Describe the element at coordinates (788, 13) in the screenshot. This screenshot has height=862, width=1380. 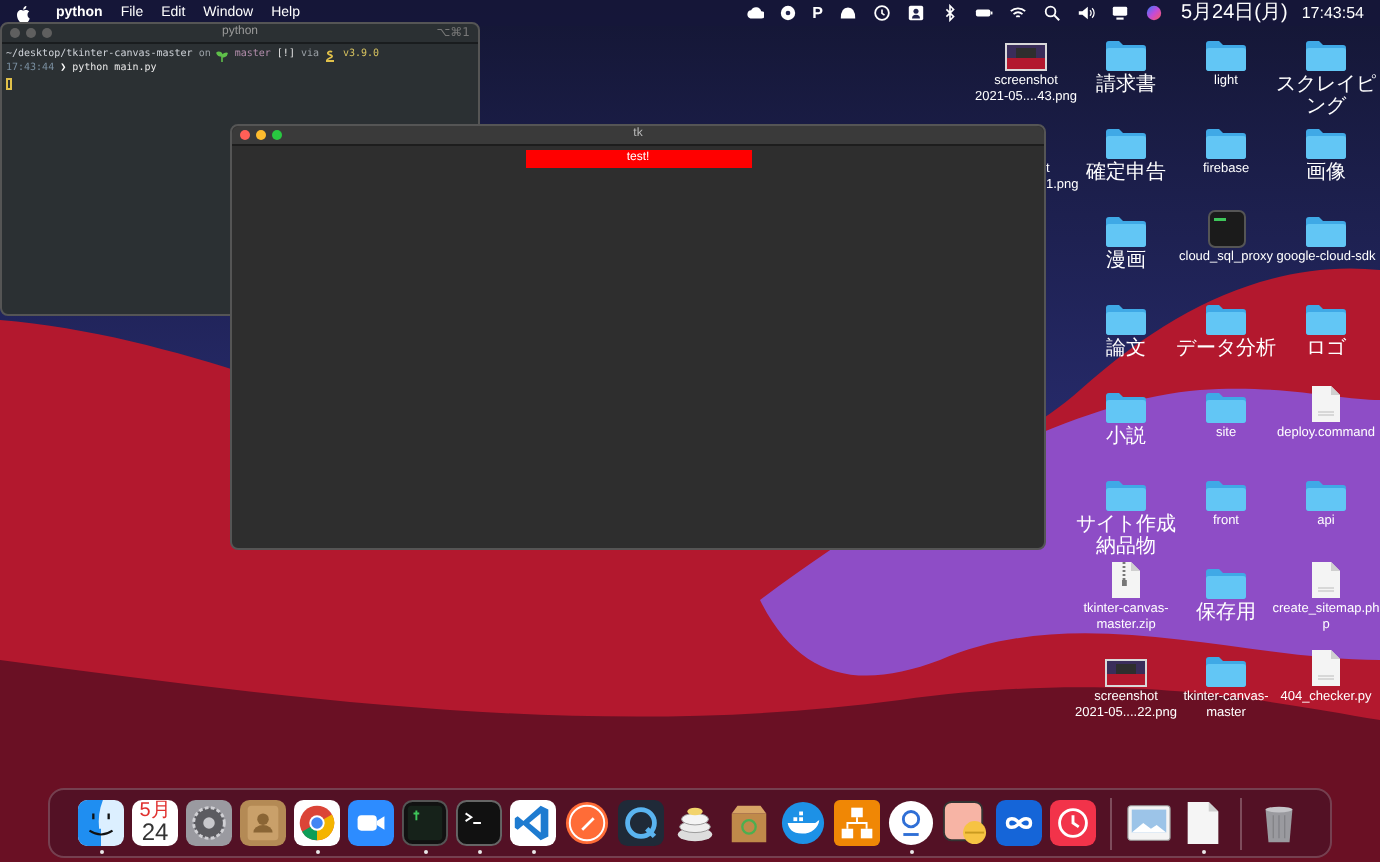
I see `disc-icon` at that location.